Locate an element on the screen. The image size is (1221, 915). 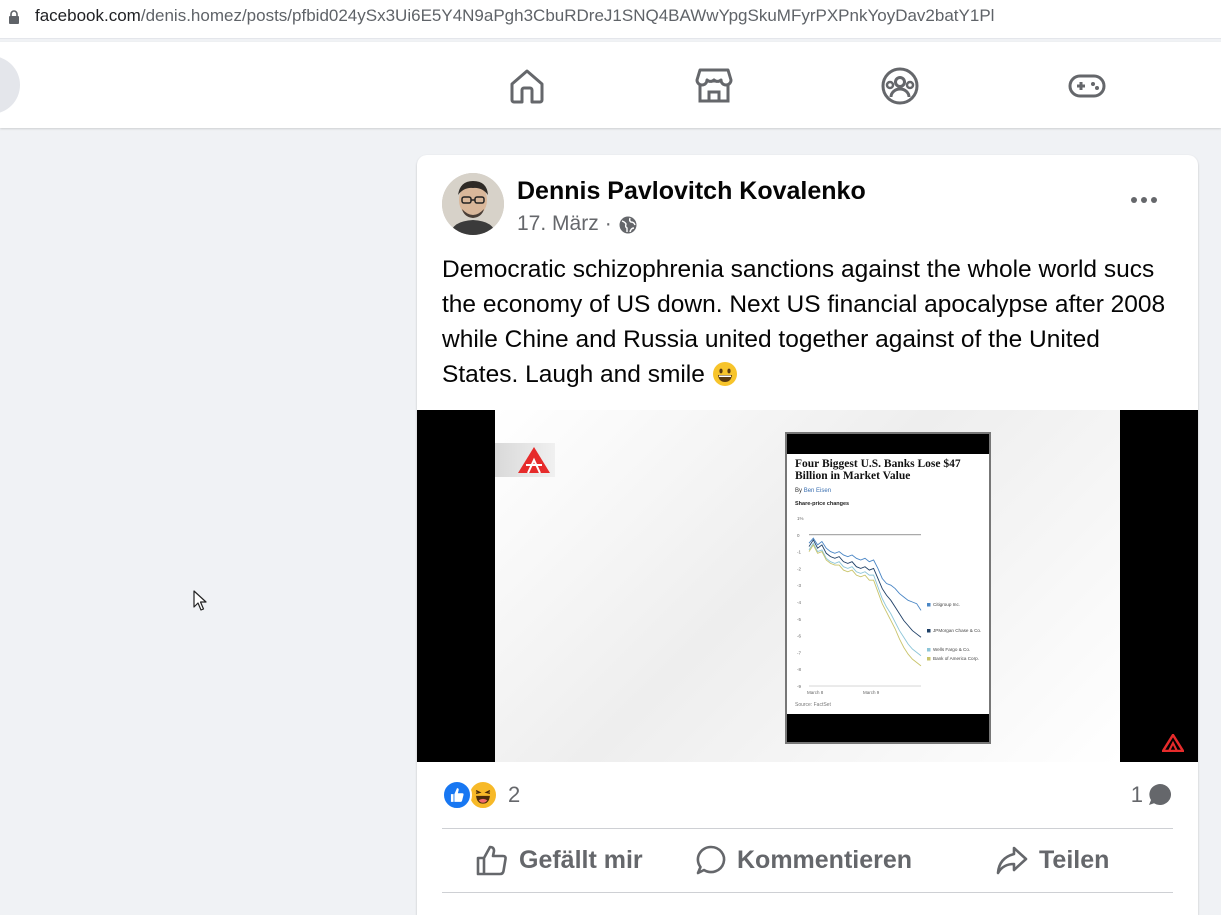
share-icon is located at coordinates (1012, 860).